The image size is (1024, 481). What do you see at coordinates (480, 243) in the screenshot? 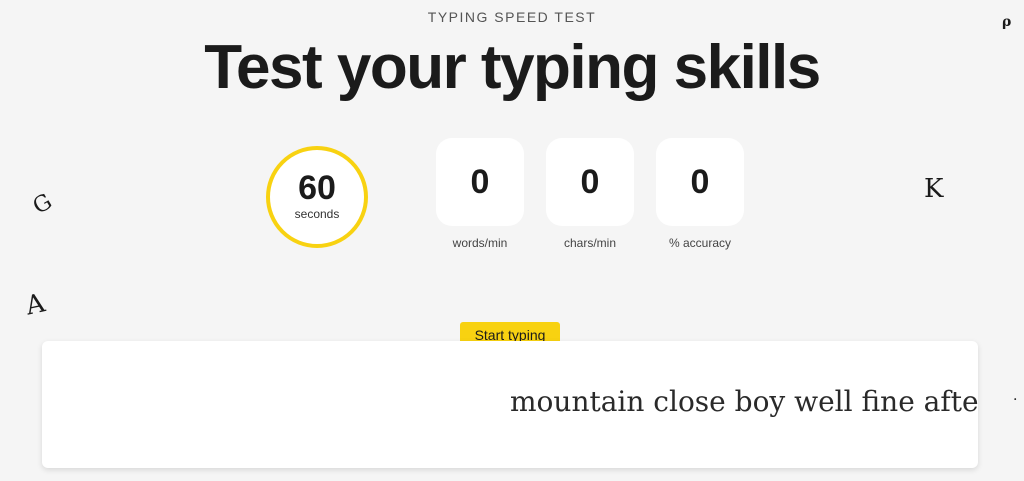
I see `stat-words-label: words/min` at bounding box center [480, 243].